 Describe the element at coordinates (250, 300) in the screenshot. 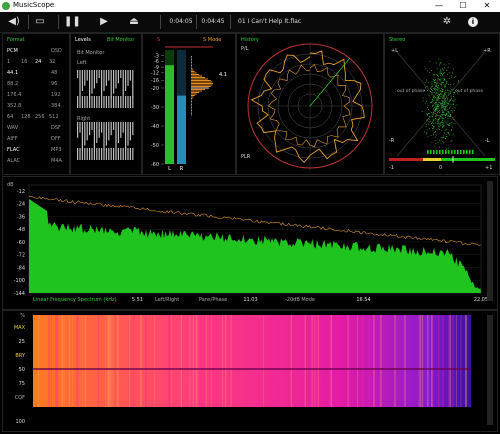

I see `spectrum-x-tick: 11.03` at that location.